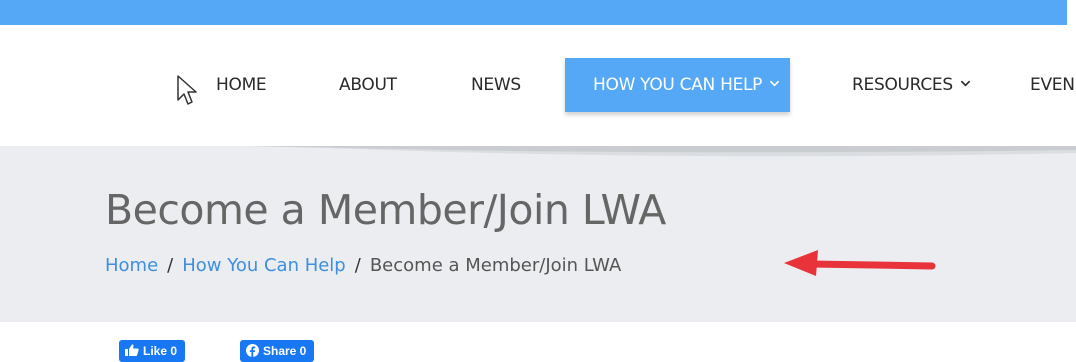 Image resolution: width=1076 pixels, height=362 pixels. I want to click on nav-item-resources: RESOURCES, so click(911, 85).